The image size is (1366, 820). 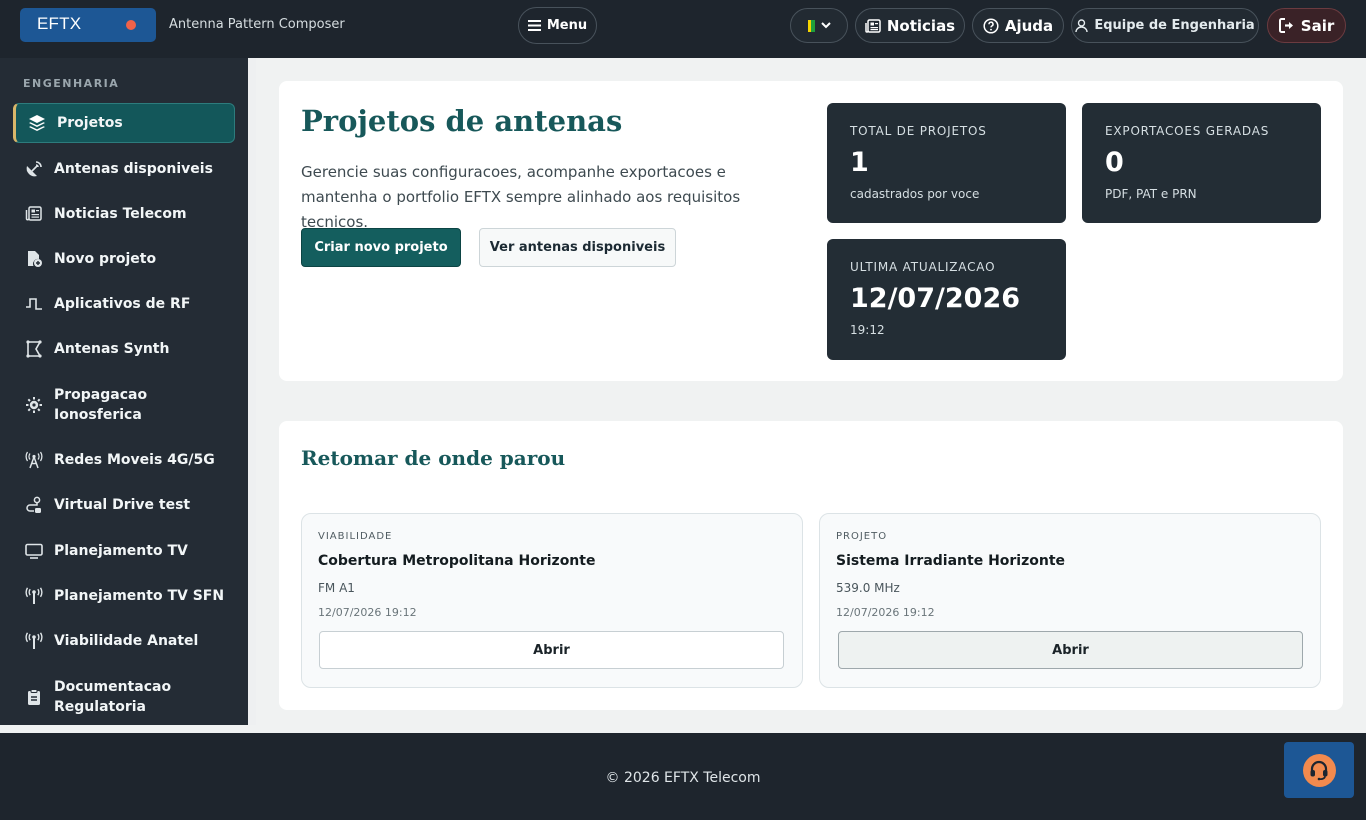 What do you see at coordinates (935, 298) in the screenshot?
I see `stat-value: 12/07/2026` at bounding box center [935, 298].